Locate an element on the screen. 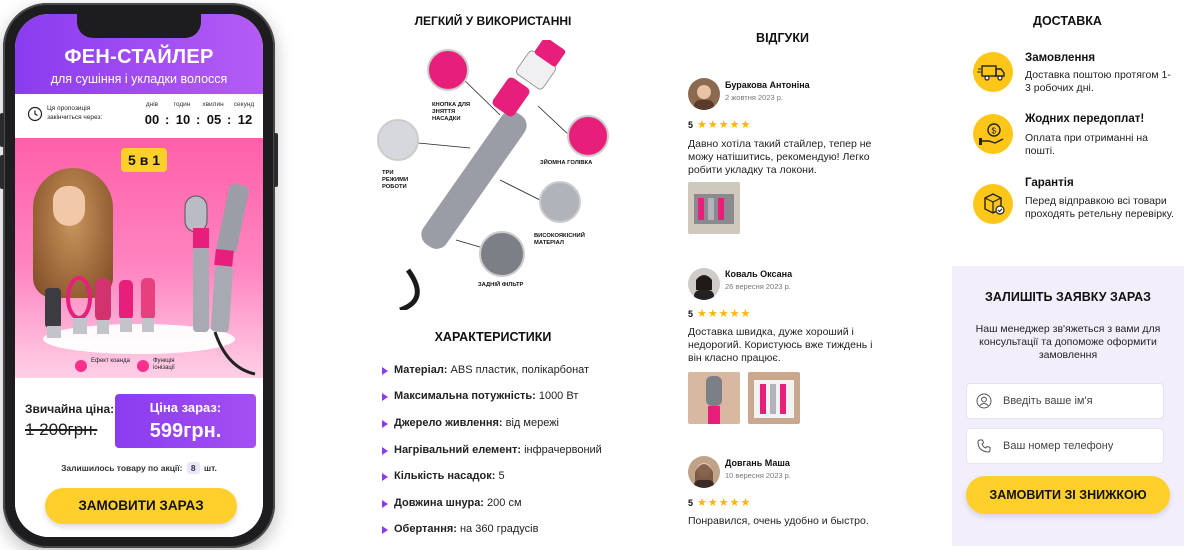 The width and height of the screenshot is (1190, 550). new-price-label: Ціна зараз: is located at coordinates (185, 407).